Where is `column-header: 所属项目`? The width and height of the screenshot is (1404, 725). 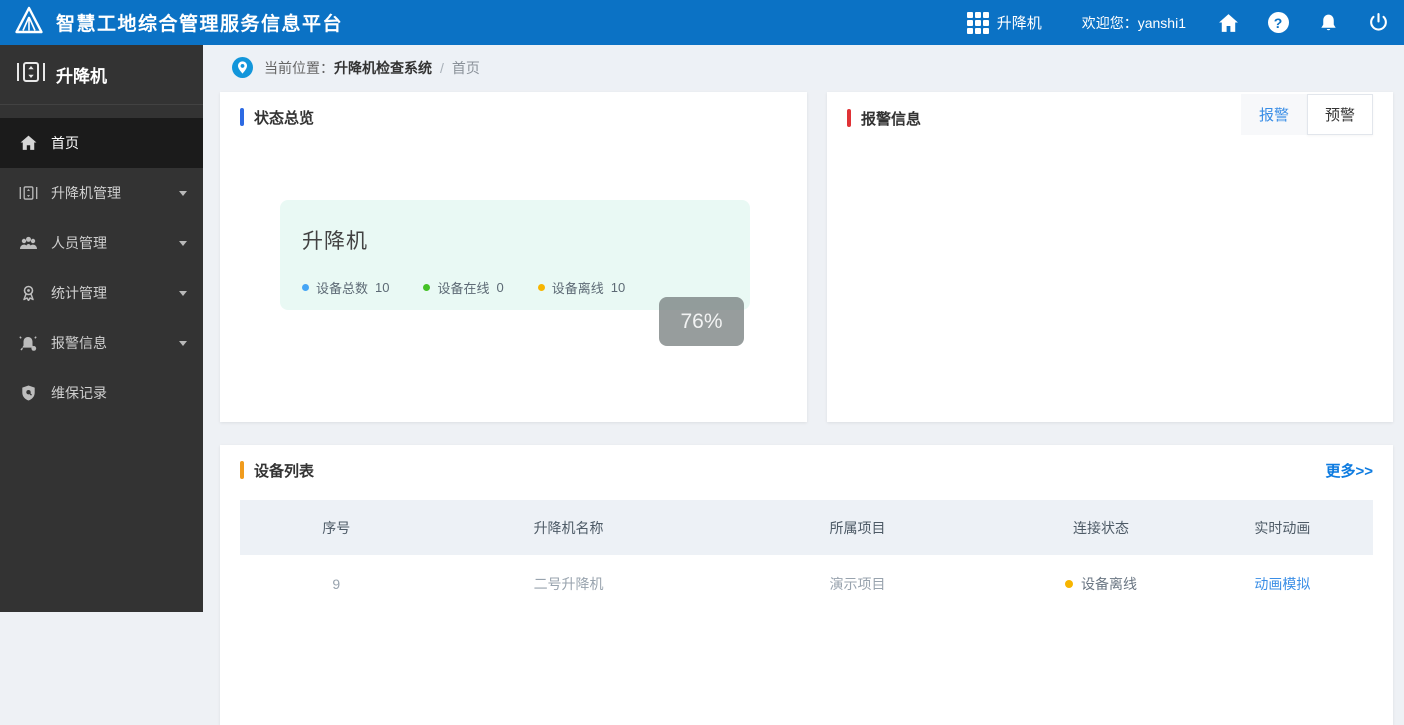 column-header: 所属项目 is located at coordinates (857, 527).